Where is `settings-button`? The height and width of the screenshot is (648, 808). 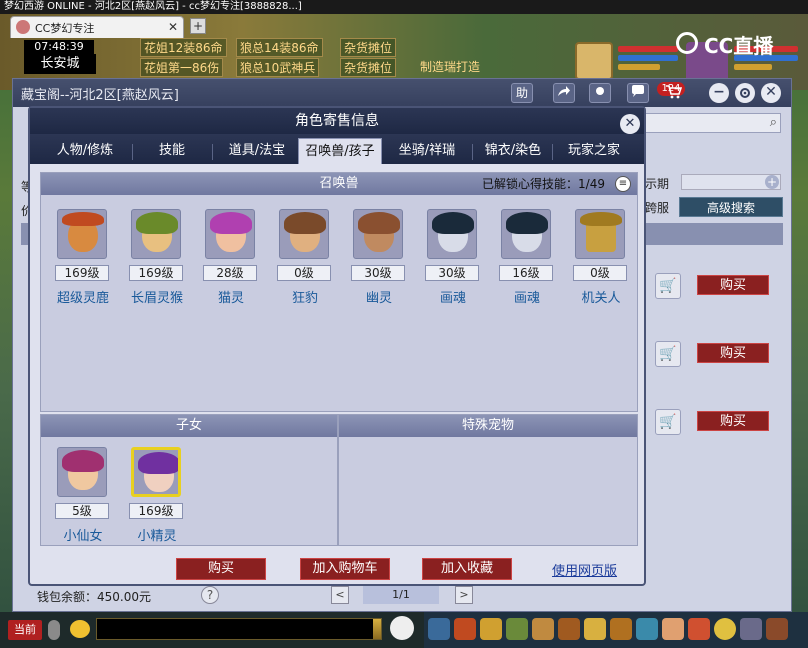 settings-button is located at coordinates (745, 93).